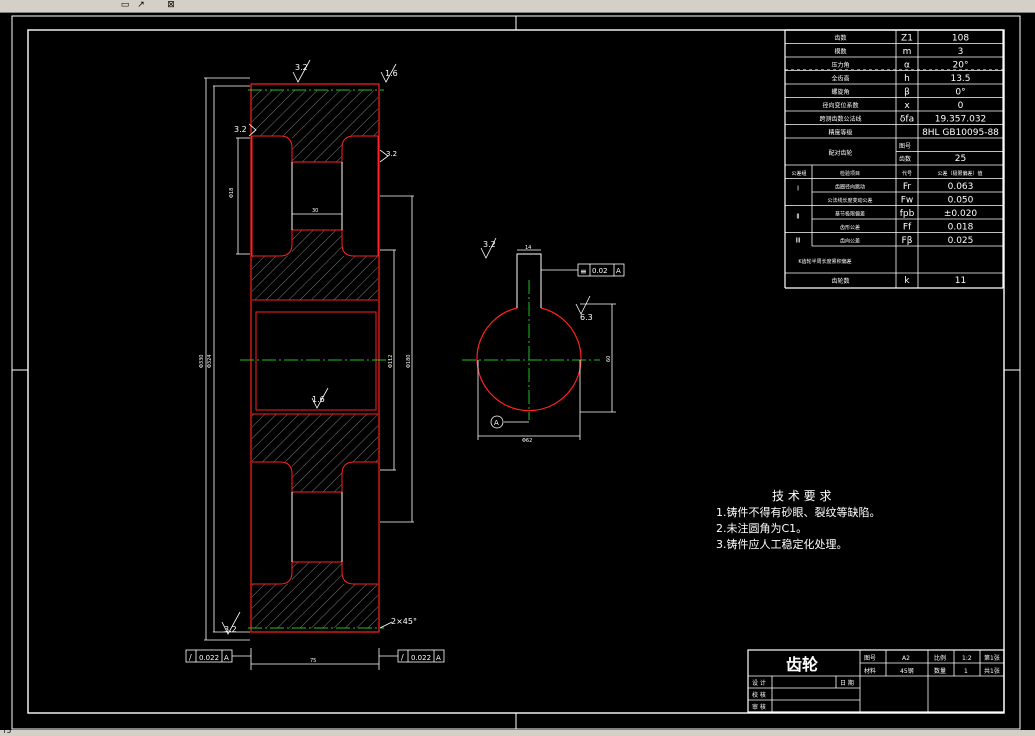 This screenshot has width=1035, height=736. Describe the element at coordinates (907, 120) in the screenshot. I see `param-symbol: δfa` at that location.